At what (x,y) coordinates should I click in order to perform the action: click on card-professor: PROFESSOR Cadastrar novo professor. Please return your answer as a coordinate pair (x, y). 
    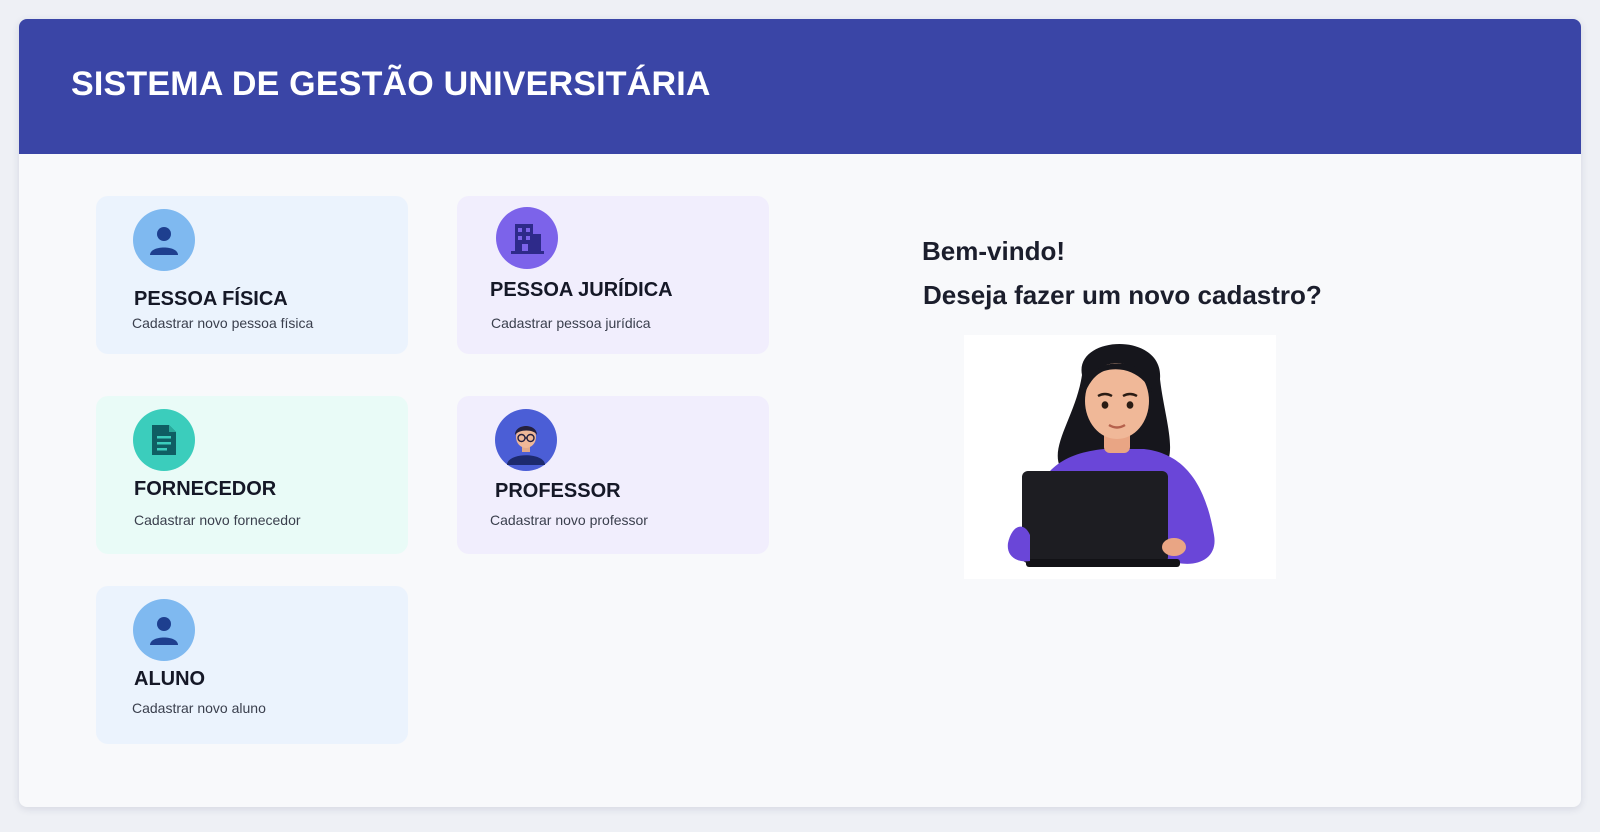
    Looking at the image, I should click on (613, 475).